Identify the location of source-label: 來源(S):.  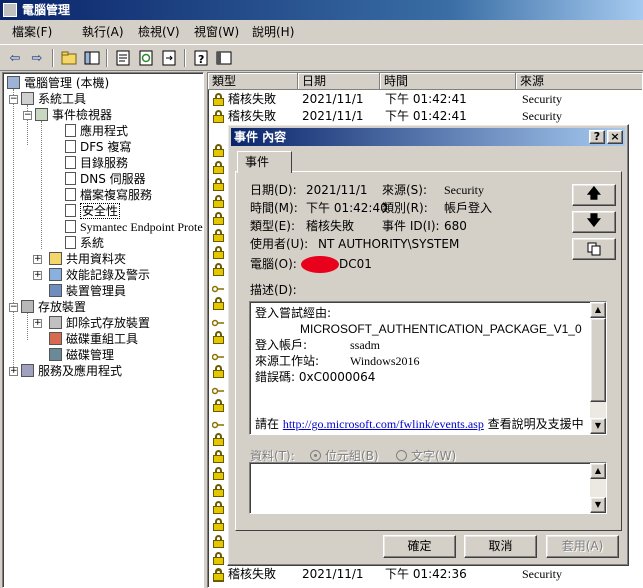
(405, 190).